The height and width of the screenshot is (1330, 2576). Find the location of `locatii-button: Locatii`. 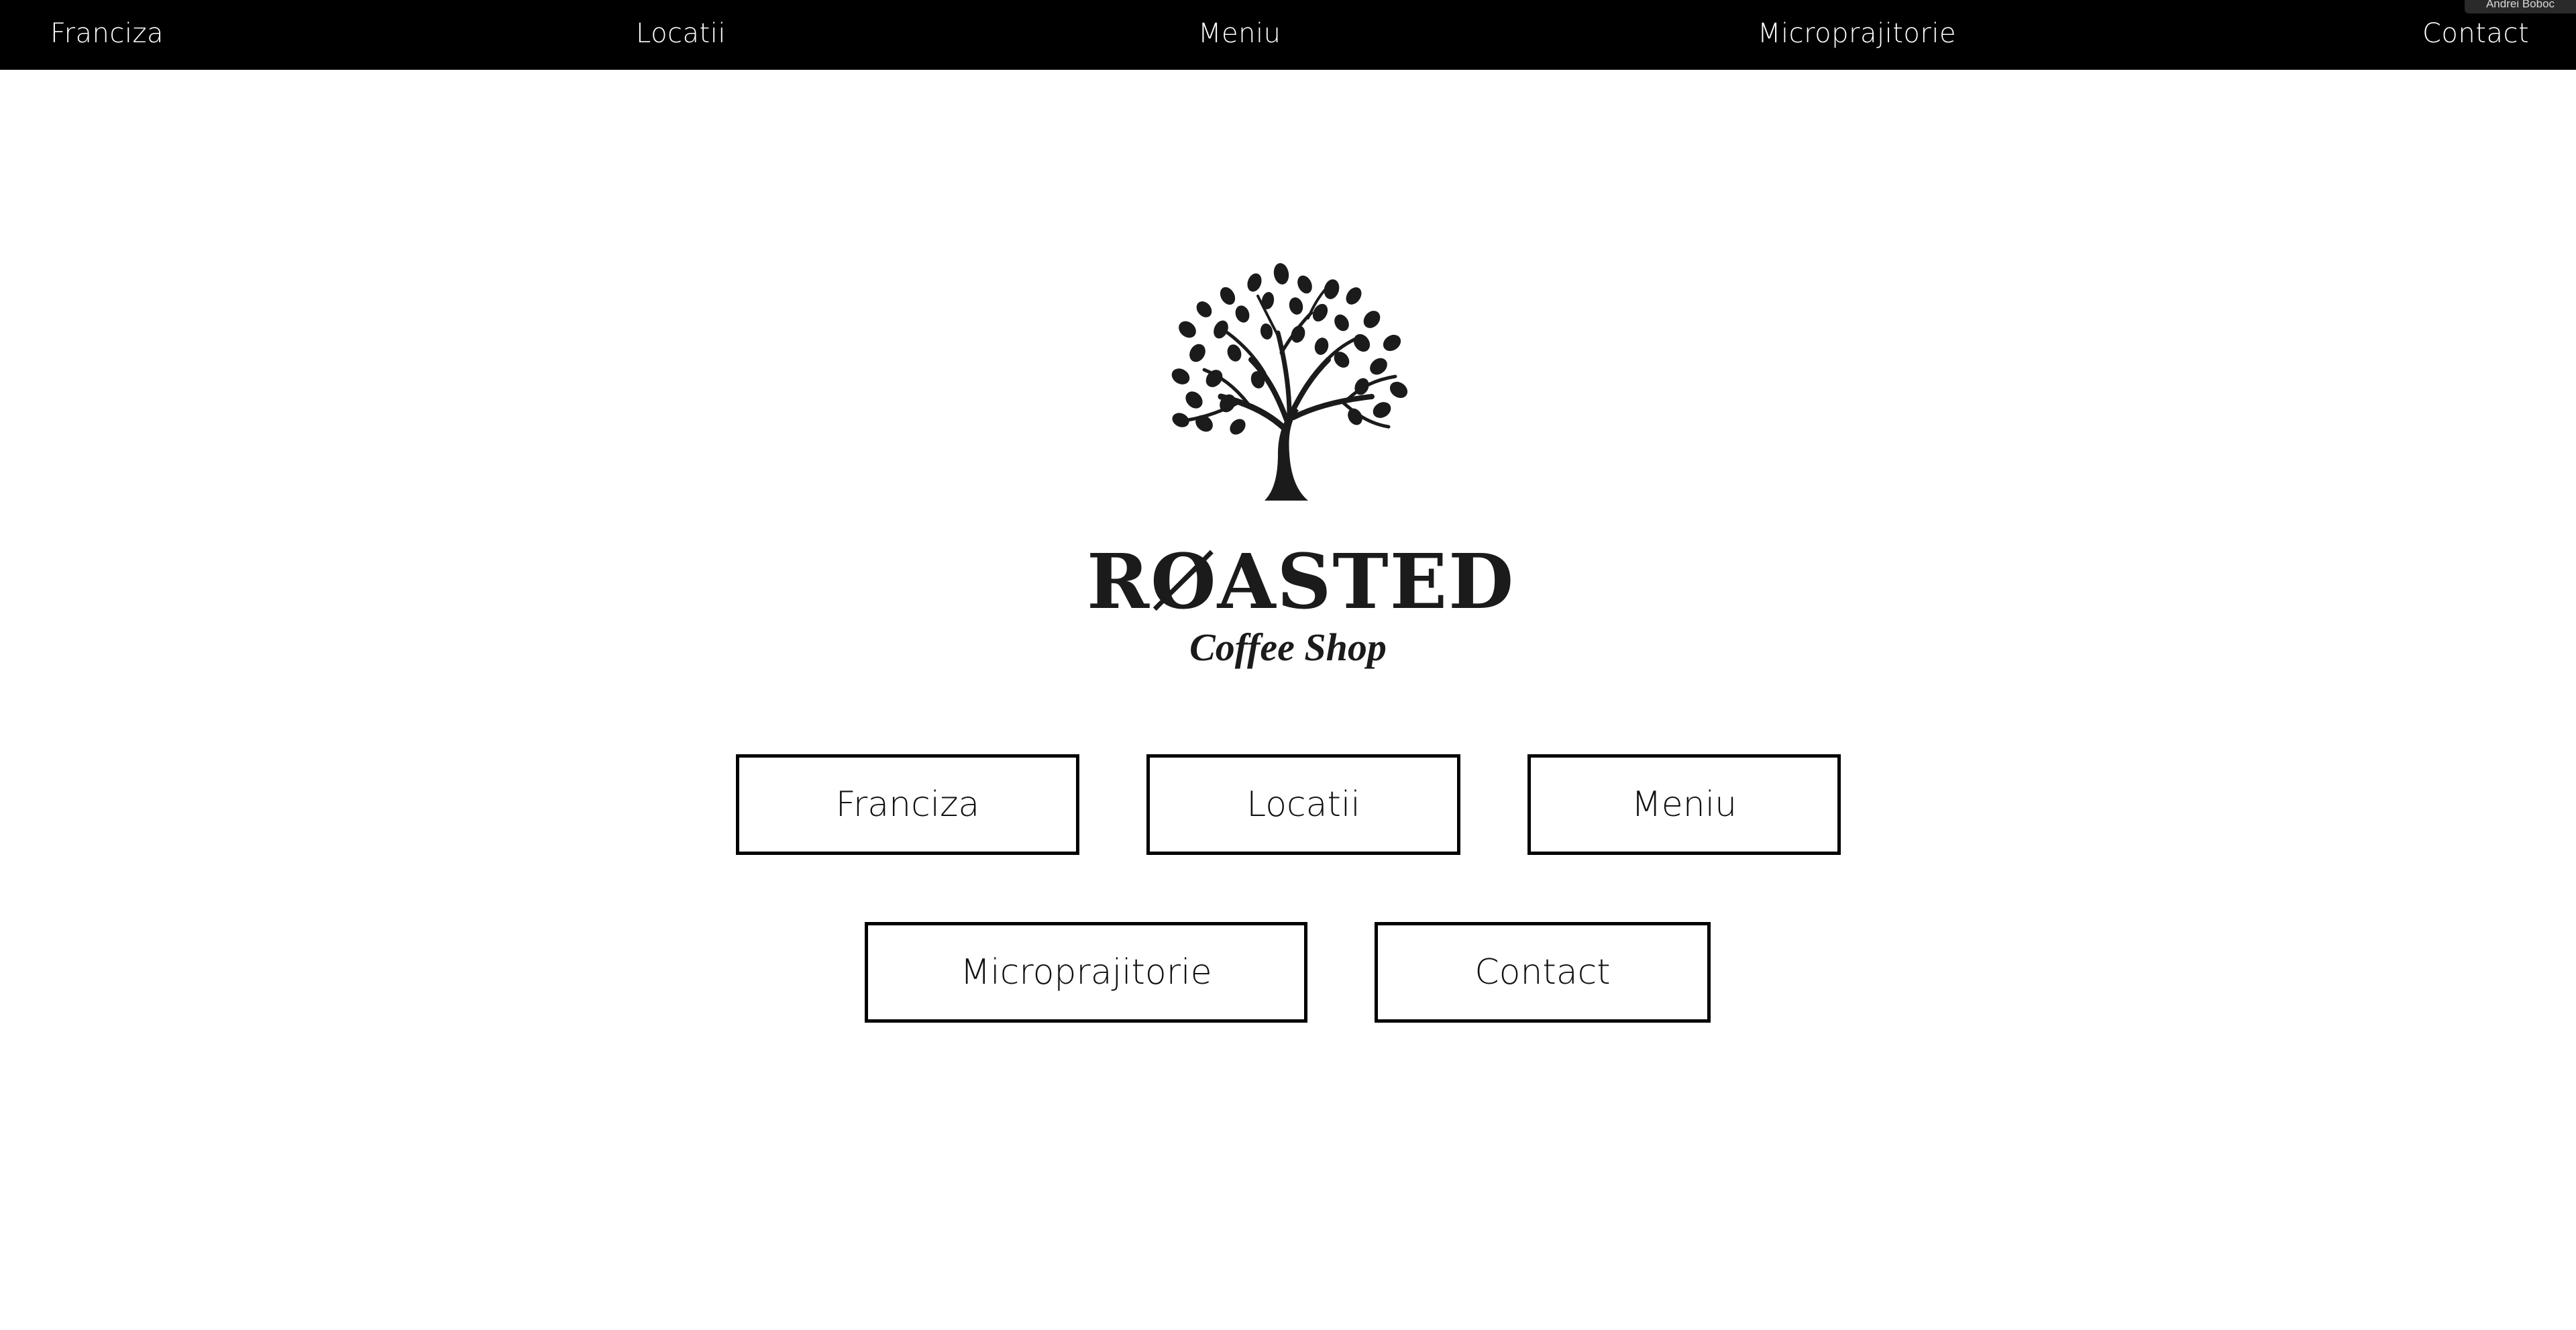

locatii-button: Locatii is located at coordinates (1303, 804).